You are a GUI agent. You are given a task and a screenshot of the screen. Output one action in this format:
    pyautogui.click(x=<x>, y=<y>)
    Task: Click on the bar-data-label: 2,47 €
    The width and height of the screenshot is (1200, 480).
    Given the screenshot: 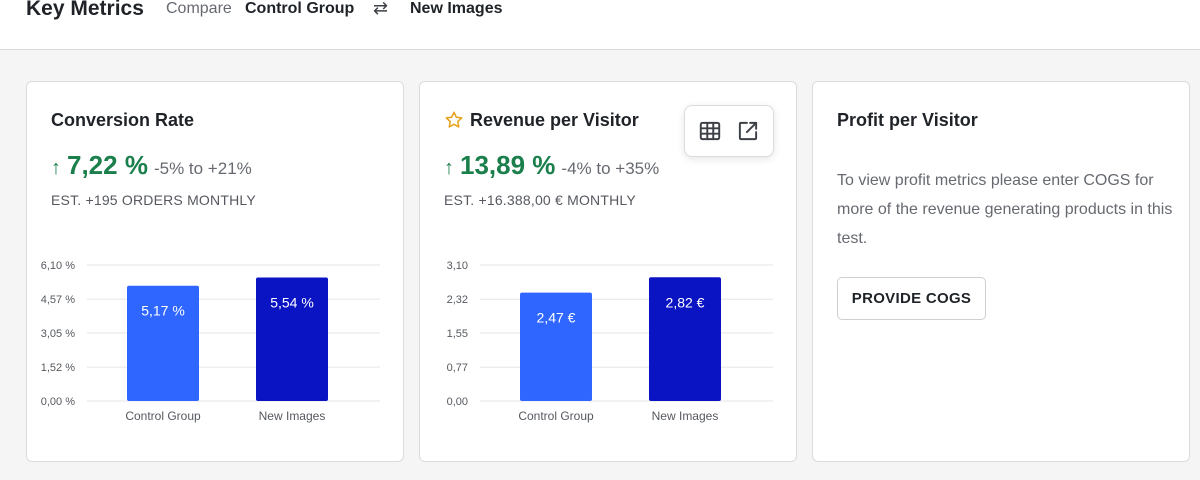 What is the action you would take?
    pyautogui.click(x=556, y=318)
    